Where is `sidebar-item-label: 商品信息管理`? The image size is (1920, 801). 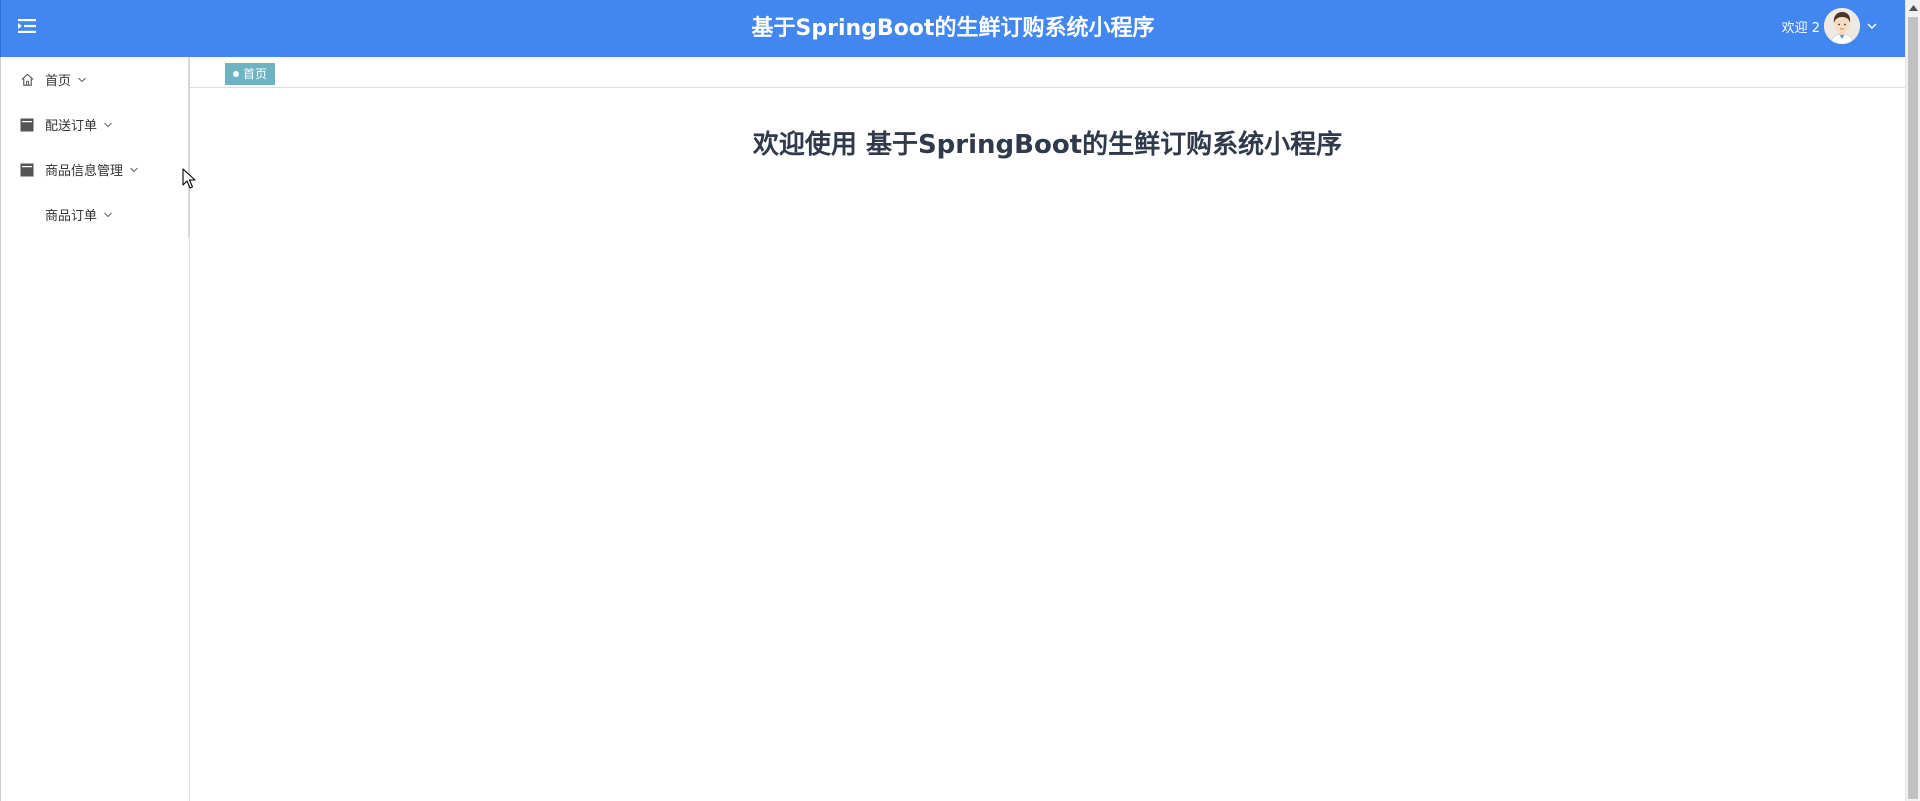 sidebar-item-label: 商品信息管理 is located at coordinates (84, 171).